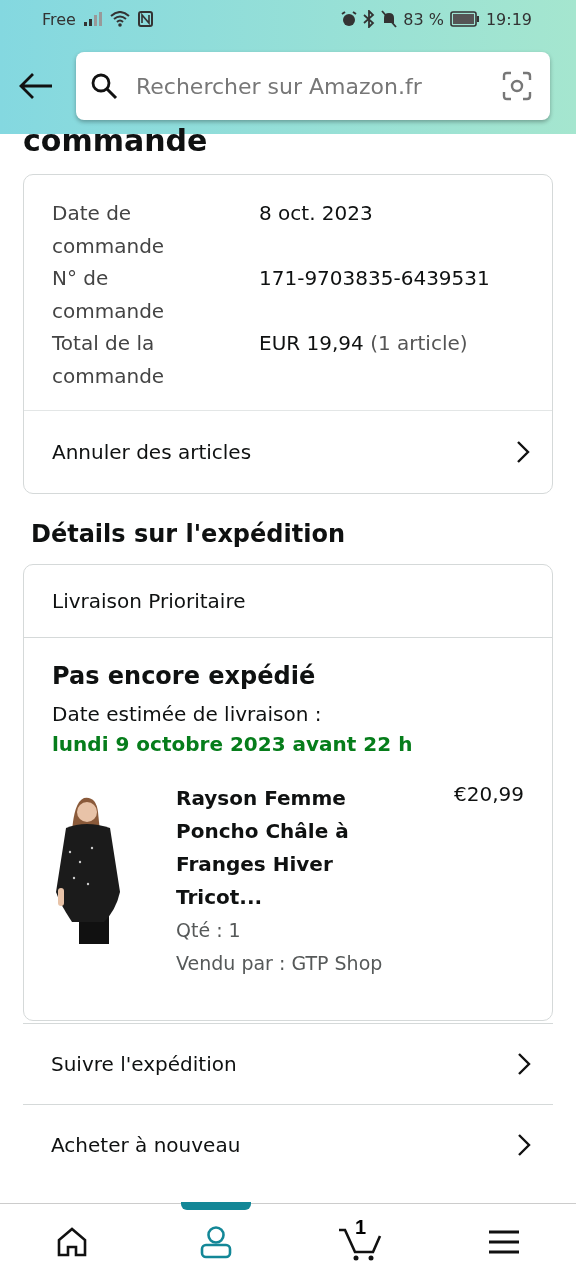  What do you see at coordinates (280, 963) in the screenshot?
I see `seller-label: Vendu par : GTP Shop` at bounding box center [280, 963].